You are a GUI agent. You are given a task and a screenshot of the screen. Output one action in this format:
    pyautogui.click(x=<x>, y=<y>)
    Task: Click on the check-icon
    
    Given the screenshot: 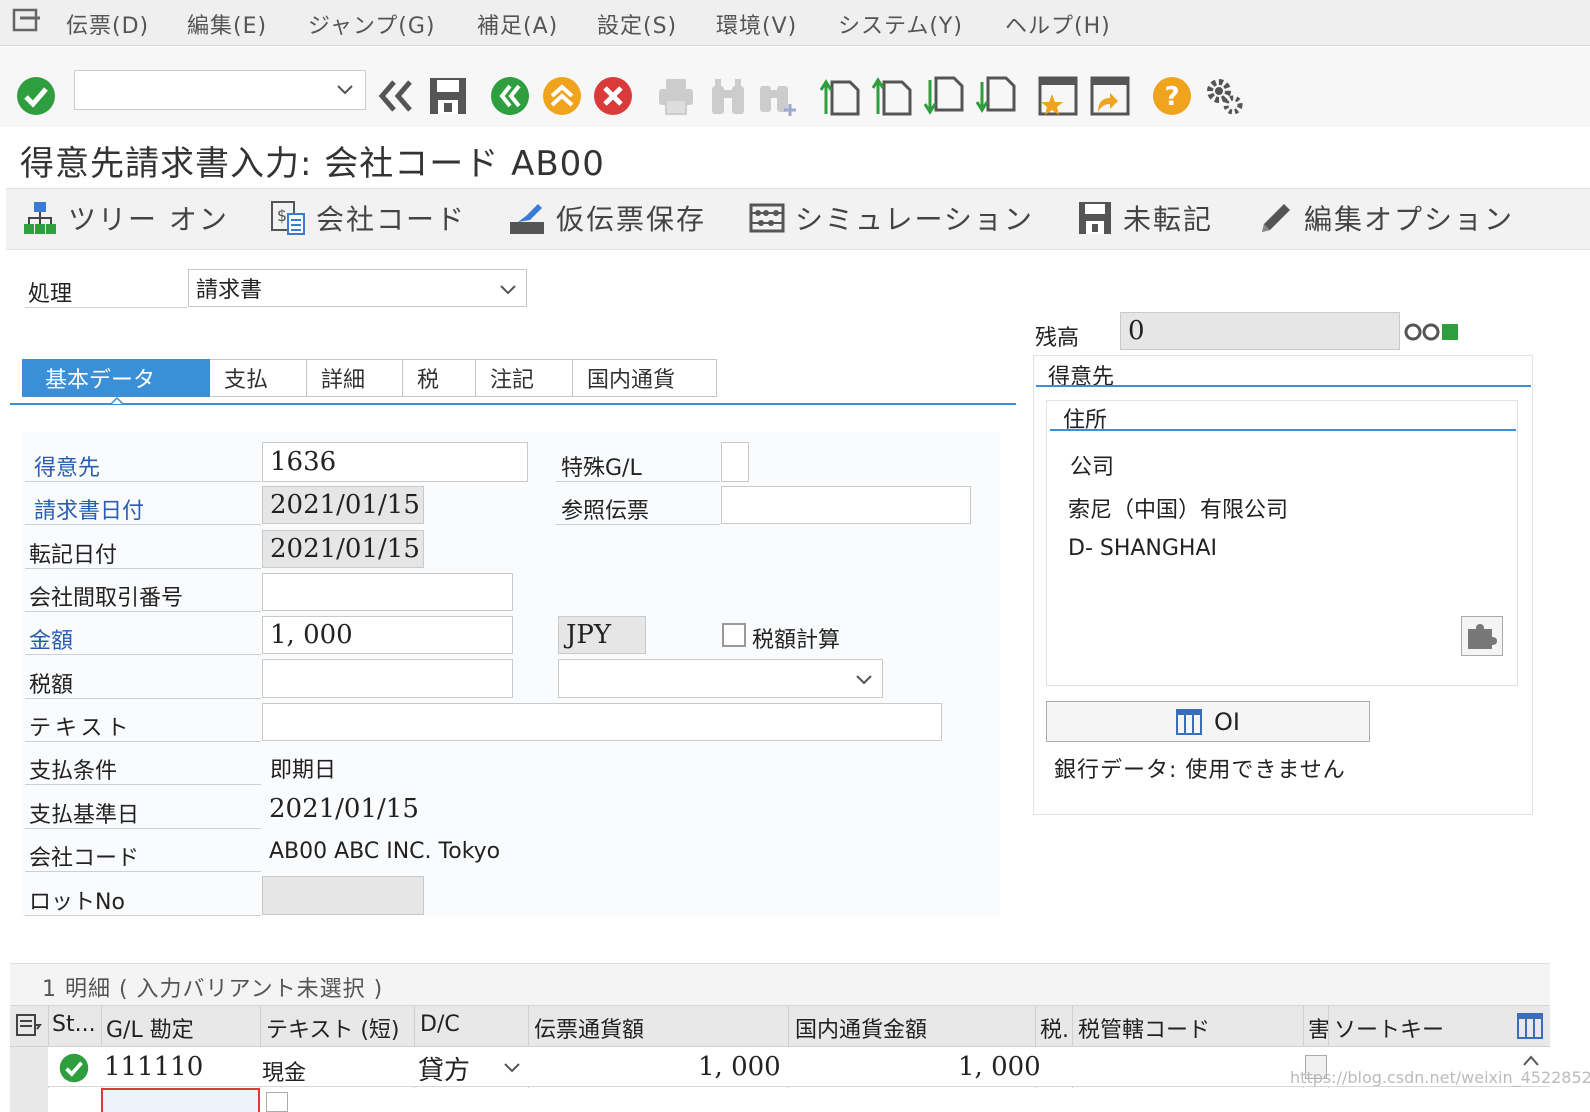 What is the action you would take?
    pyautogui.click(x=36, y=96)
    